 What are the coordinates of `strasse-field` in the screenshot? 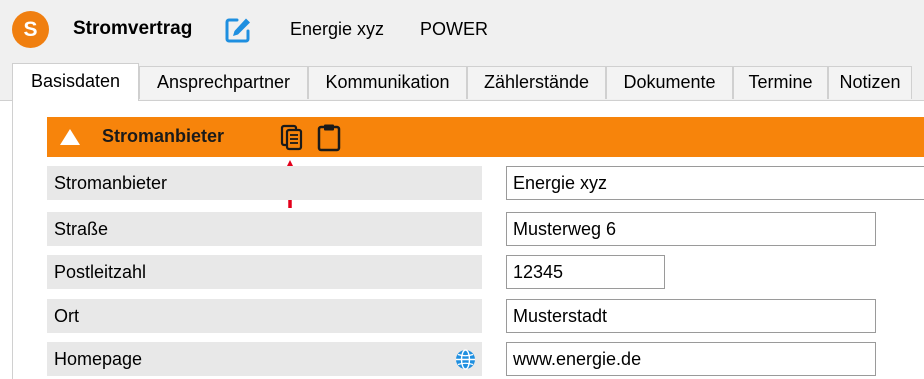 It's located at (691, 229).